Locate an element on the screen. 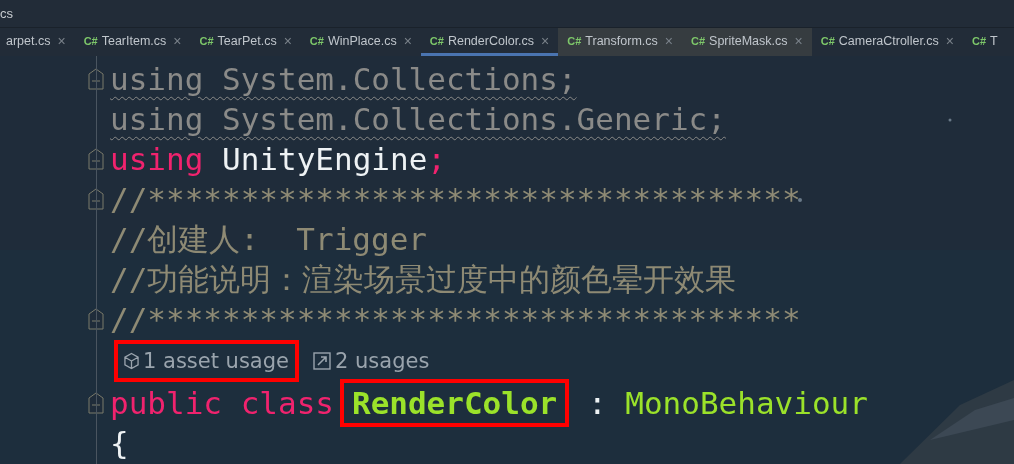 This screenshot has height=464, width=1014. file-tab: C# CameraCtroller.cs × is located at coordinates (887, 42).